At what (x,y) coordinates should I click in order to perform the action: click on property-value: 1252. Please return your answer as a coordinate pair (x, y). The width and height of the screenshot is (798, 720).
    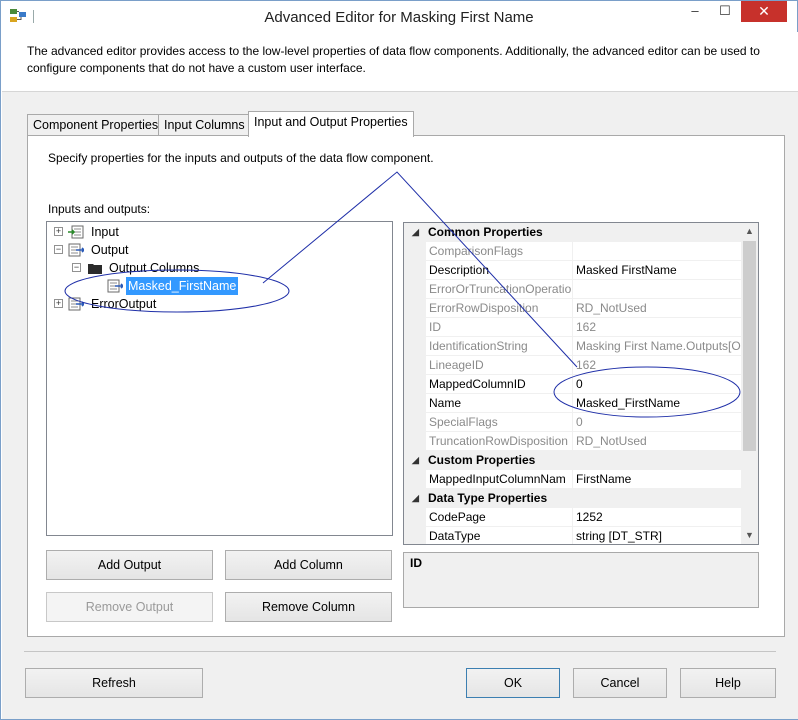
    Looking at the image, I should click on (657, 517).